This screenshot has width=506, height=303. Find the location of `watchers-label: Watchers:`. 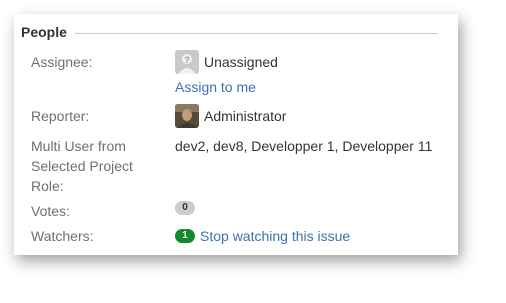

watchers-label: Watchers: is located at coordinates (62, 236).